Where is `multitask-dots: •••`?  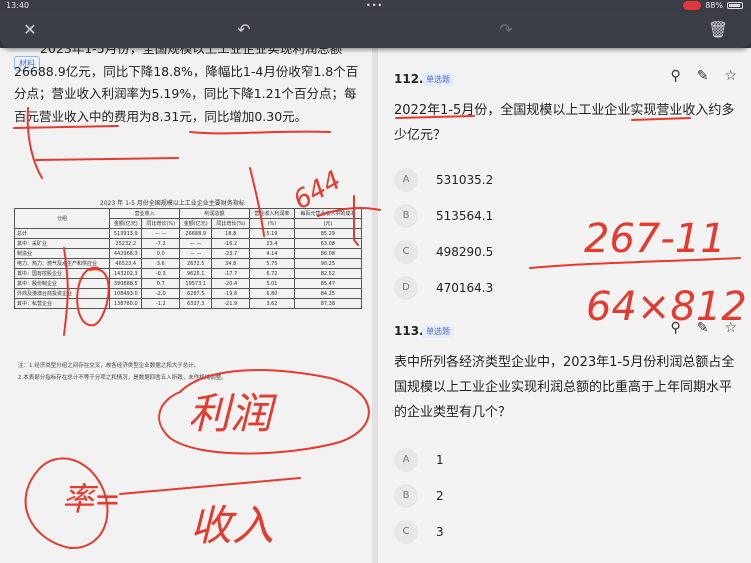 multitask-dots: ••• is located at coordinates (374, 5).